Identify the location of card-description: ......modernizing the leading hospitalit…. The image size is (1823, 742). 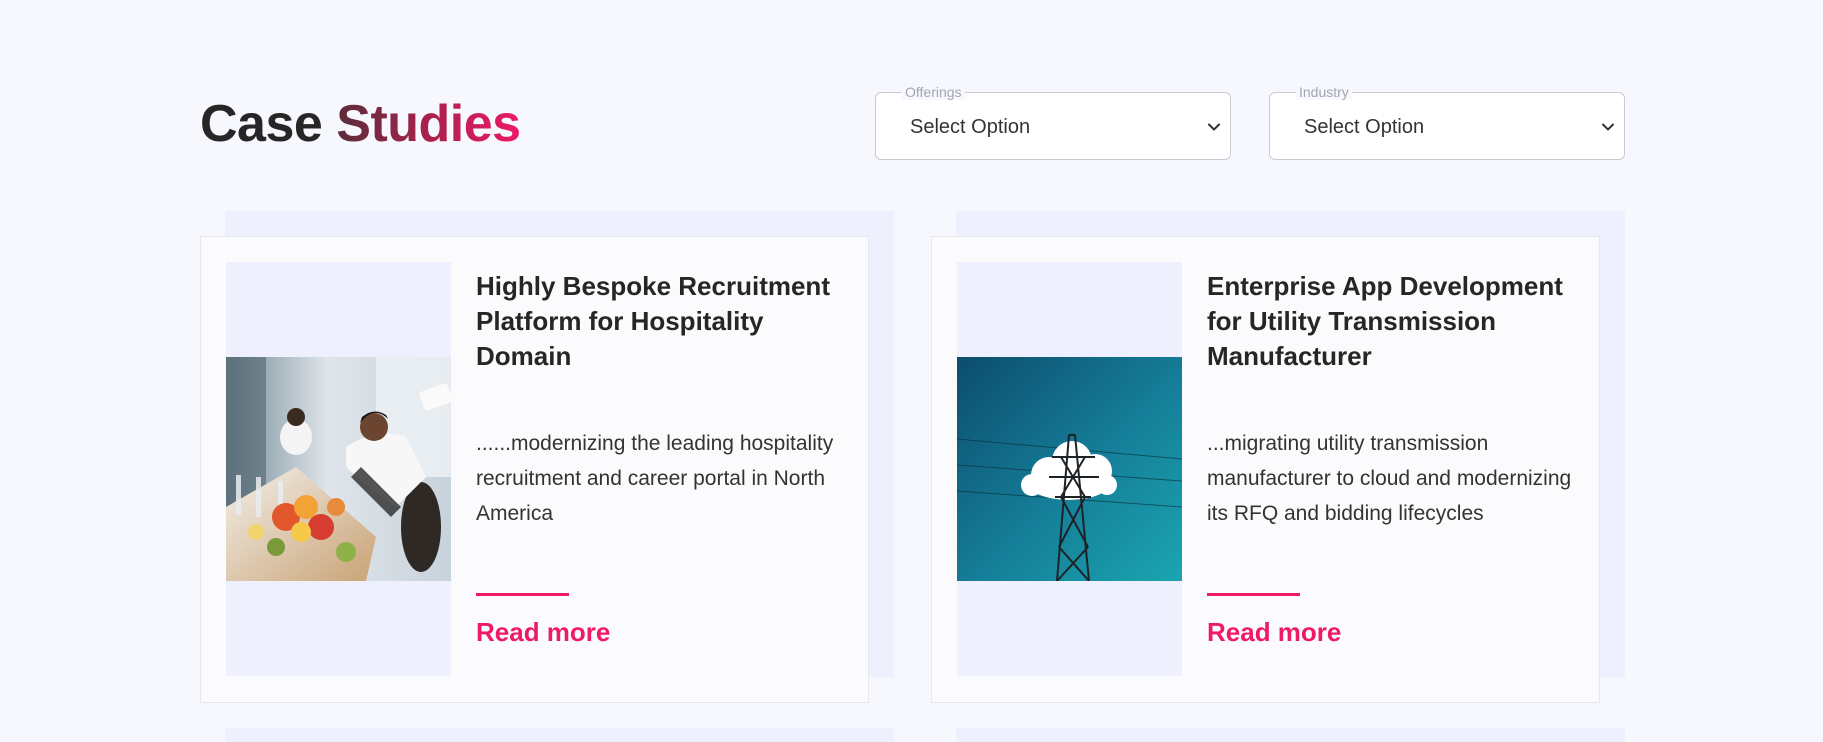
(655, 478).